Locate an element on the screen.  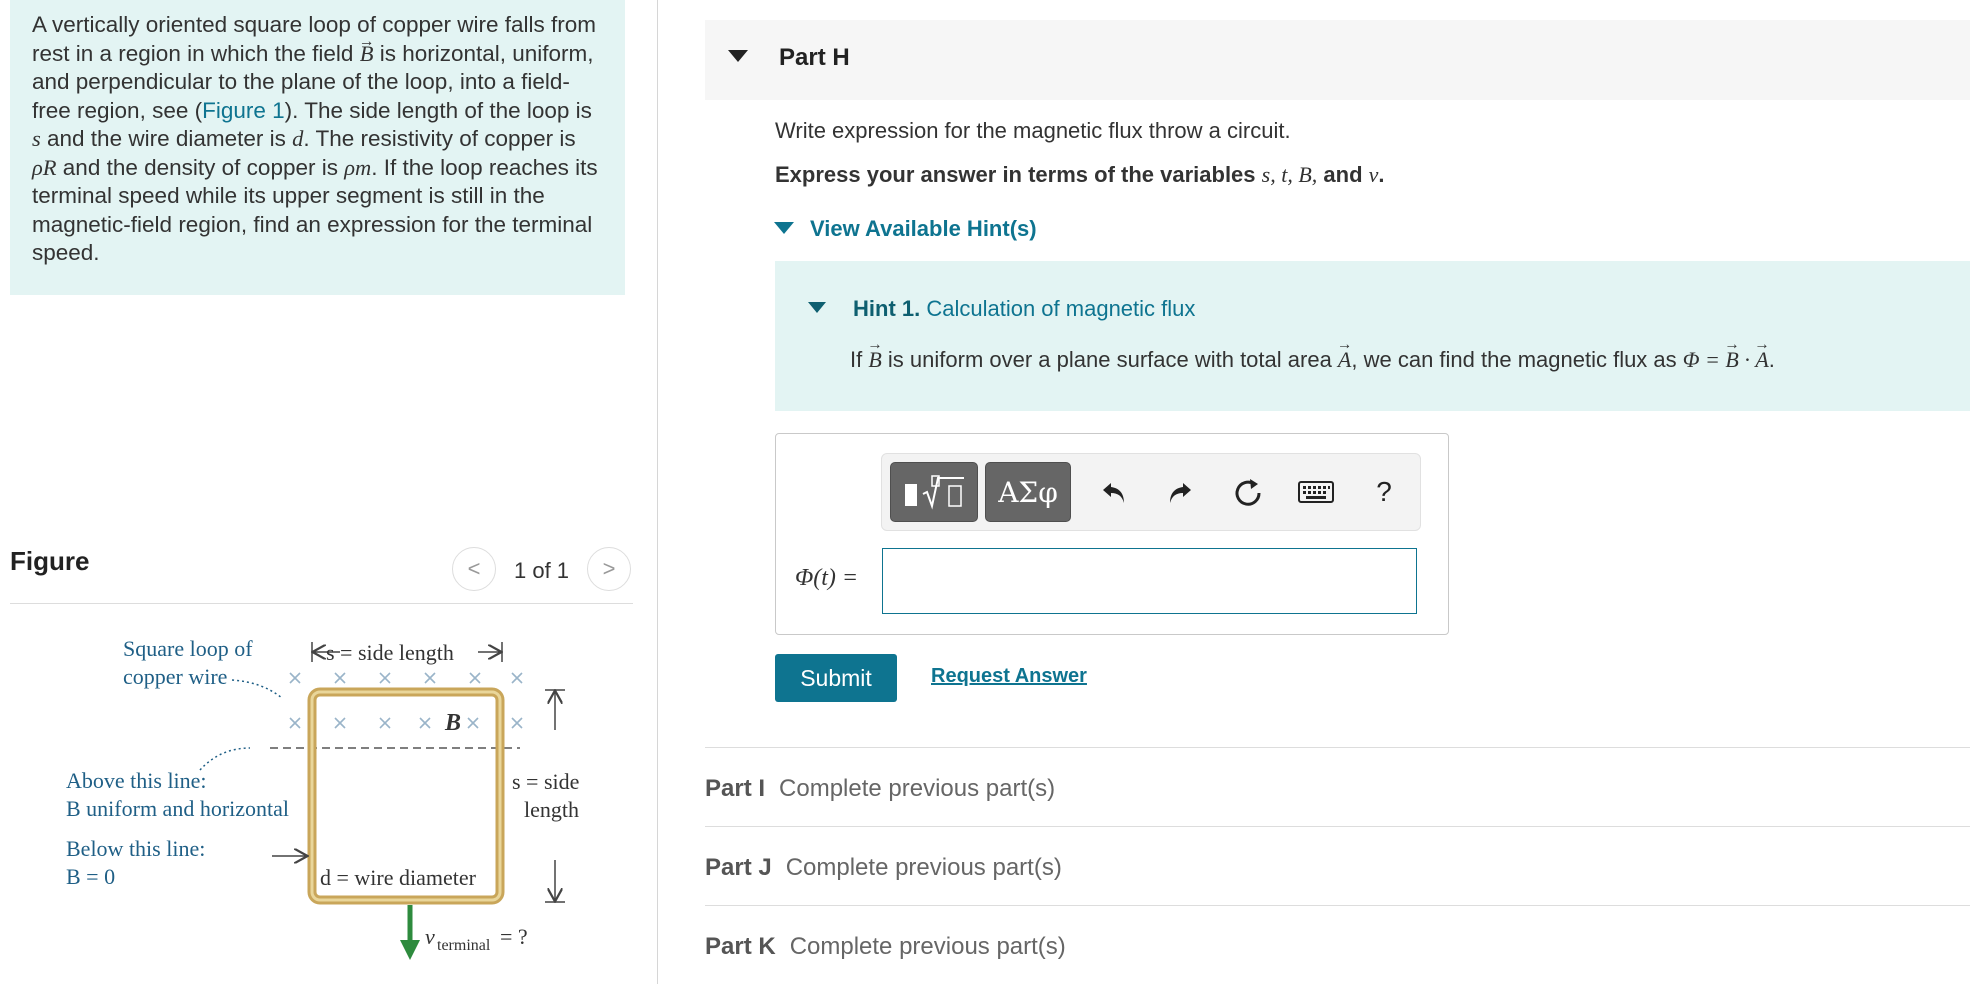
figure-link: Figure 1 is located at coordinates (243, 110).